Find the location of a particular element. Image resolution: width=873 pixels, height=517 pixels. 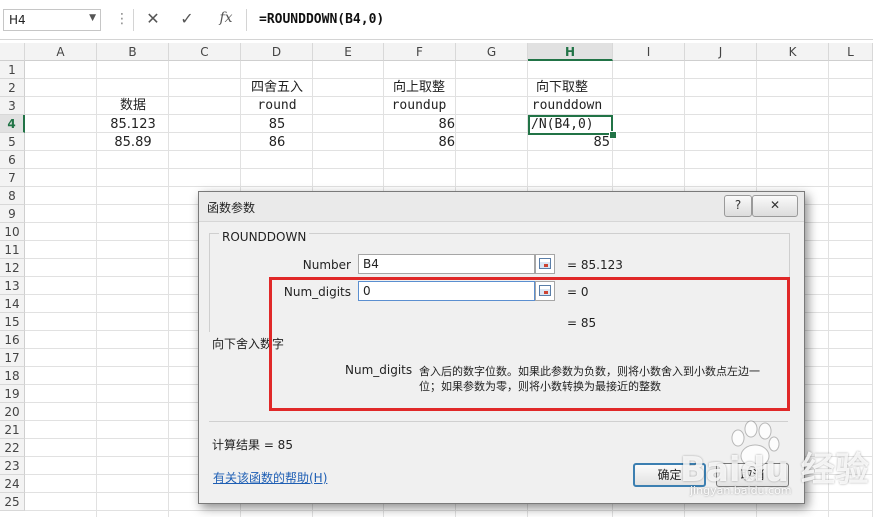

arg-number-input: B4 is located at coordinates (446, 264).